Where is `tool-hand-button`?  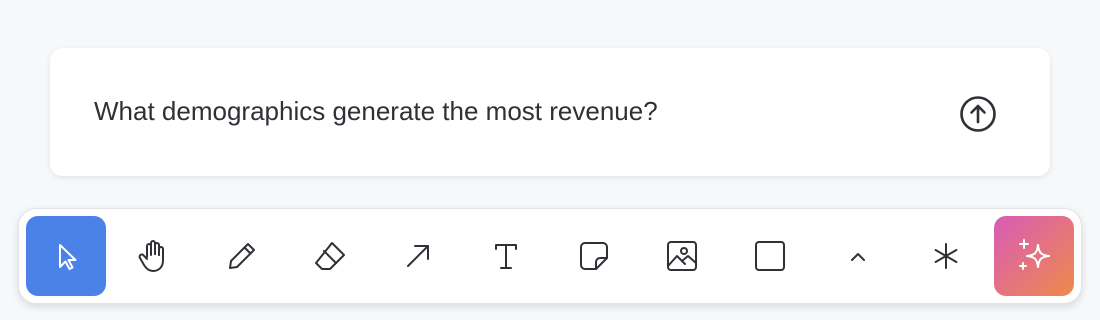 tool-hand-button is located at coordinates (154, 256).